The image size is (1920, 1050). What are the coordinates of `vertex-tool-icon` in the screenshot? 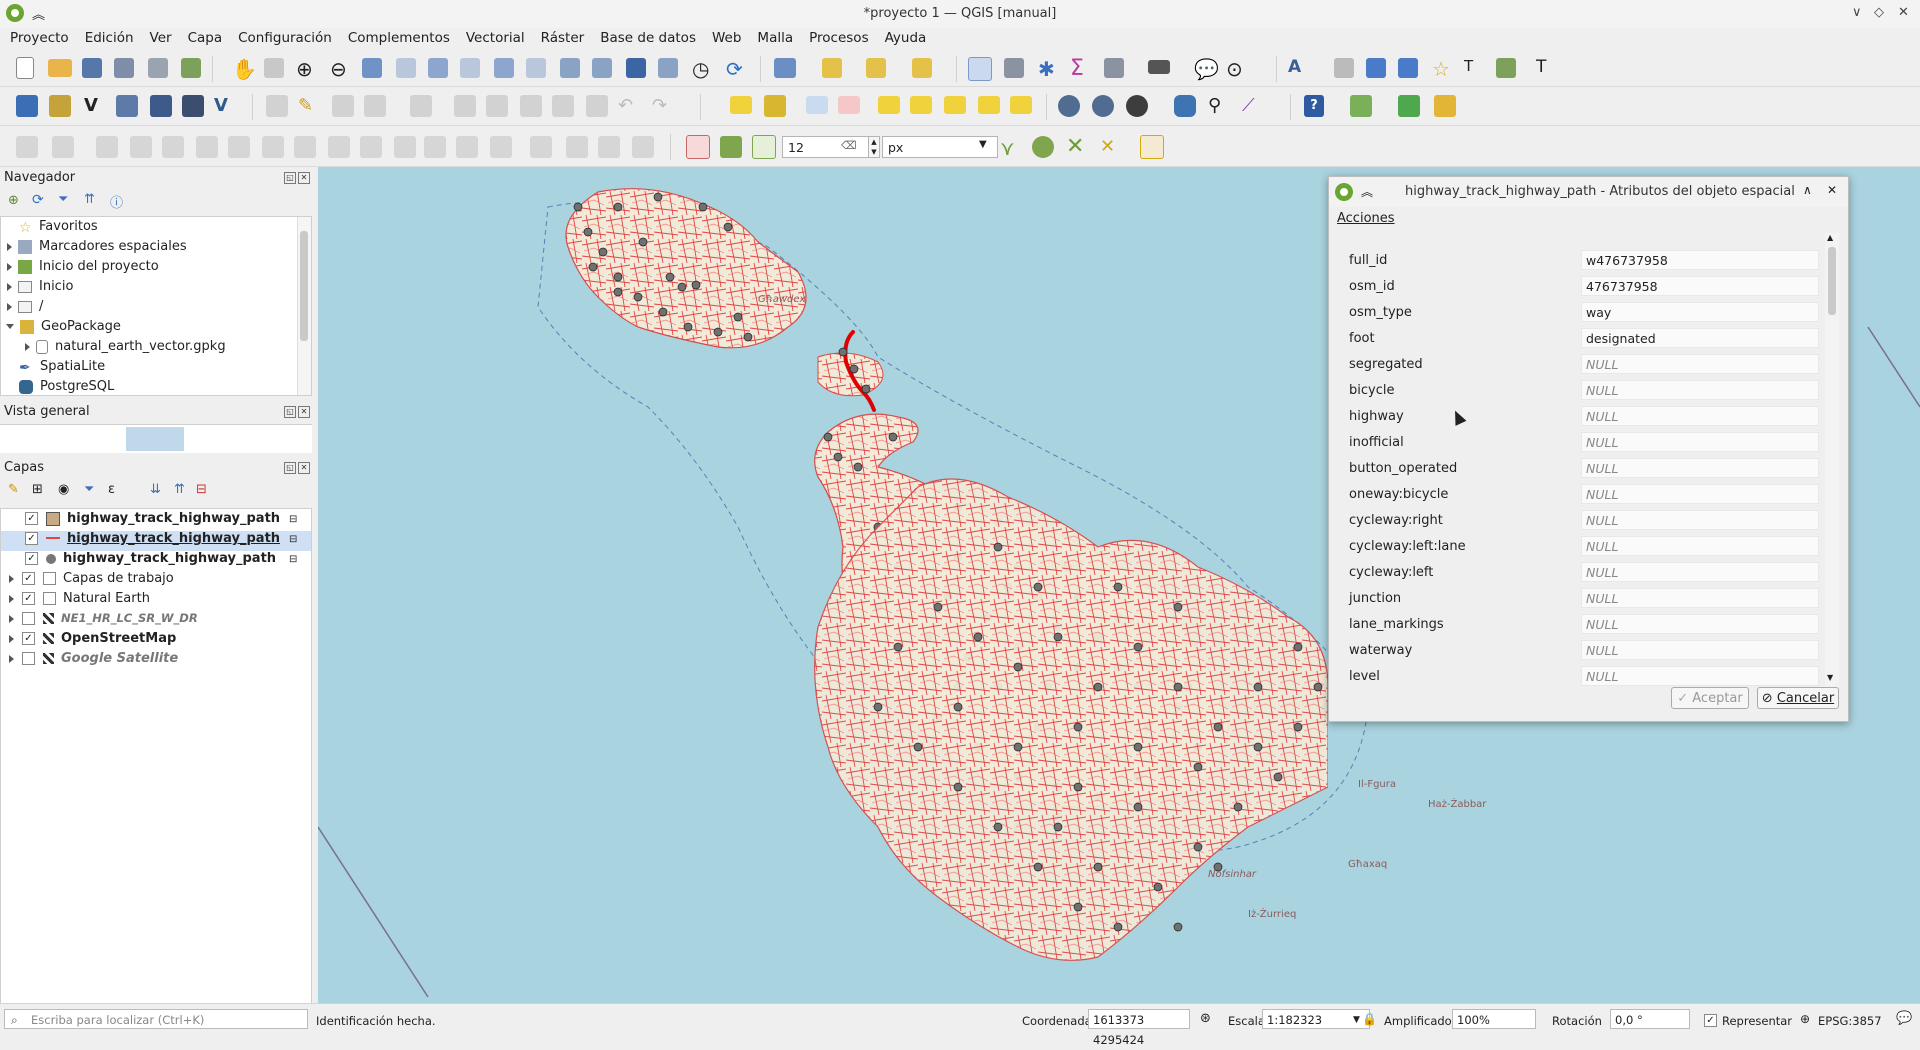 It's located at (1376, 68).